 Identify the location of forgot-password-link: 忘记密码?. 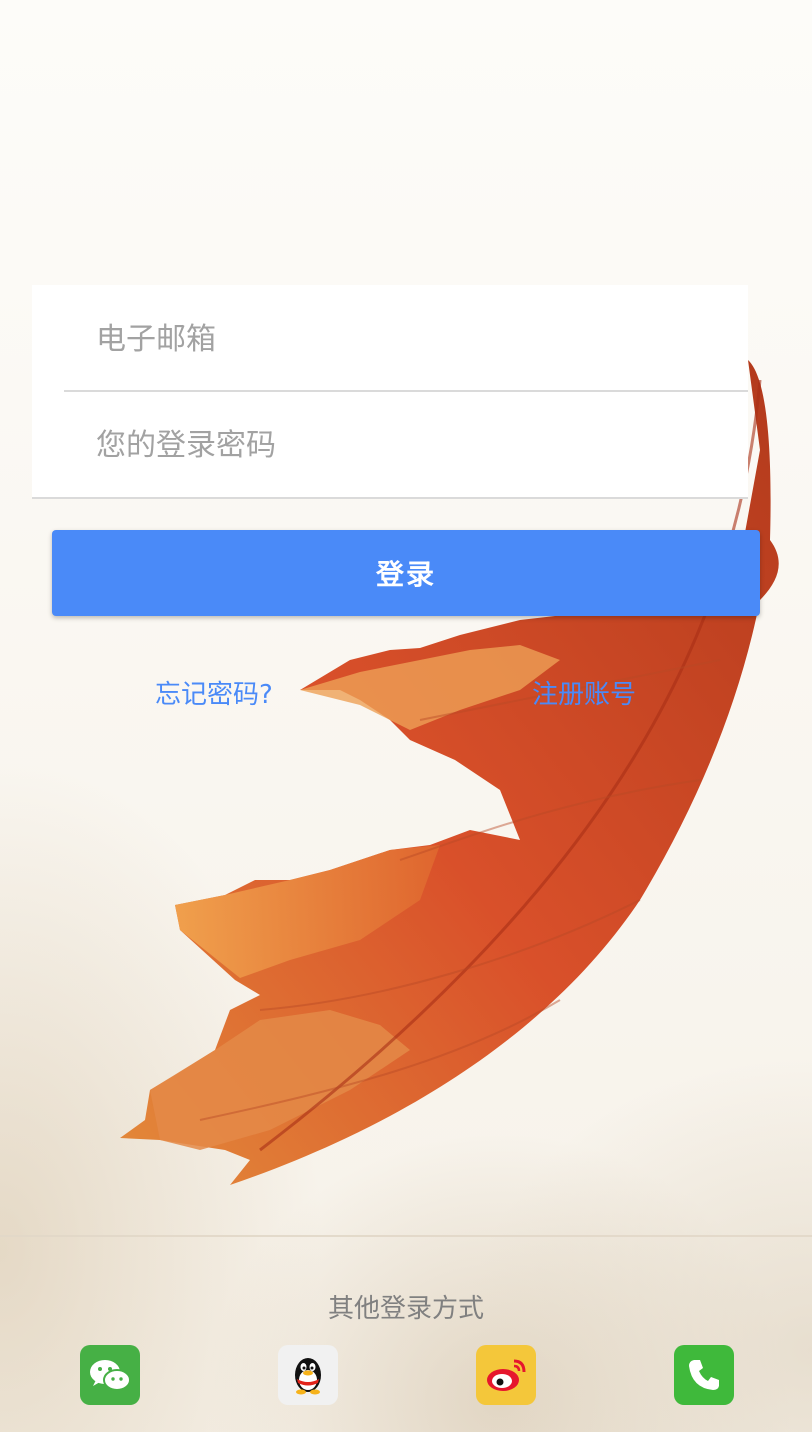
(214, 692).